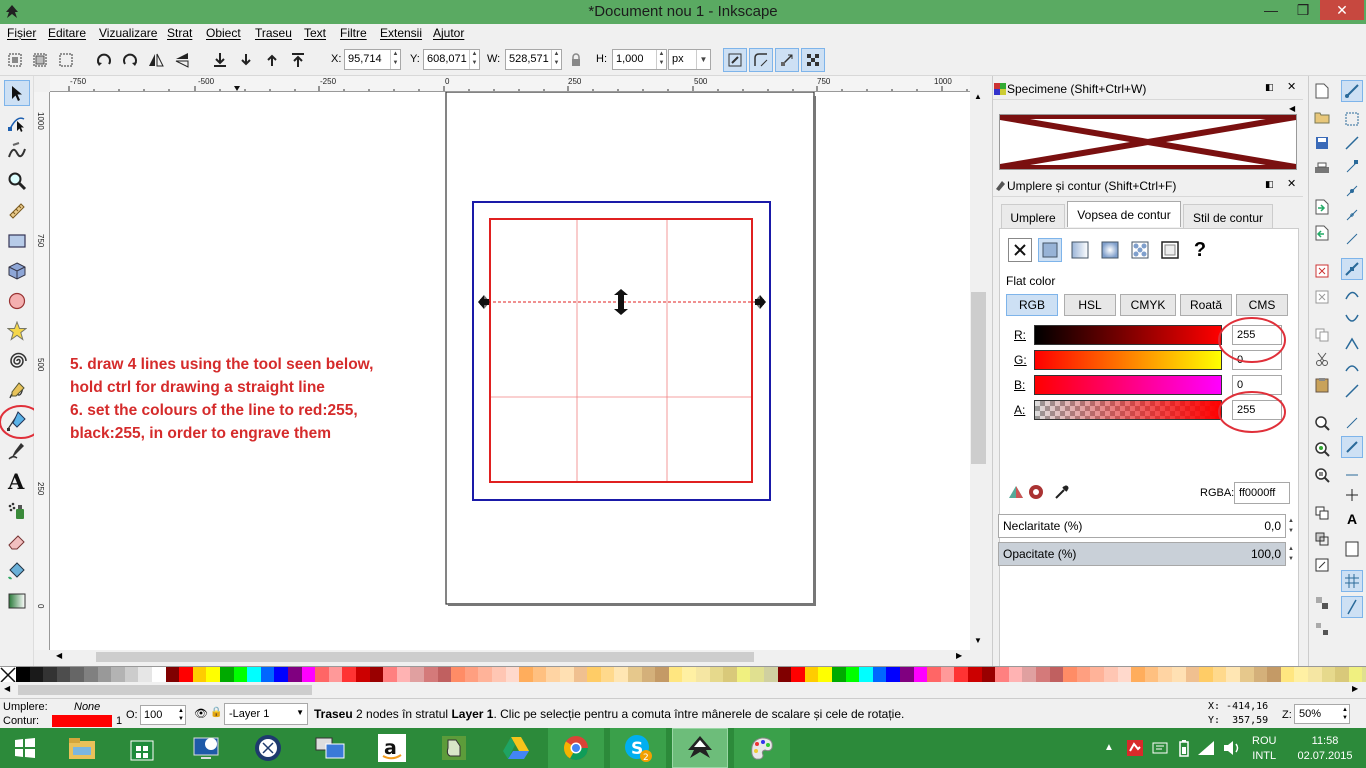 This screenshot has width=1366, height=768. I want to click on skype-icon: S2, so click(638, 748).